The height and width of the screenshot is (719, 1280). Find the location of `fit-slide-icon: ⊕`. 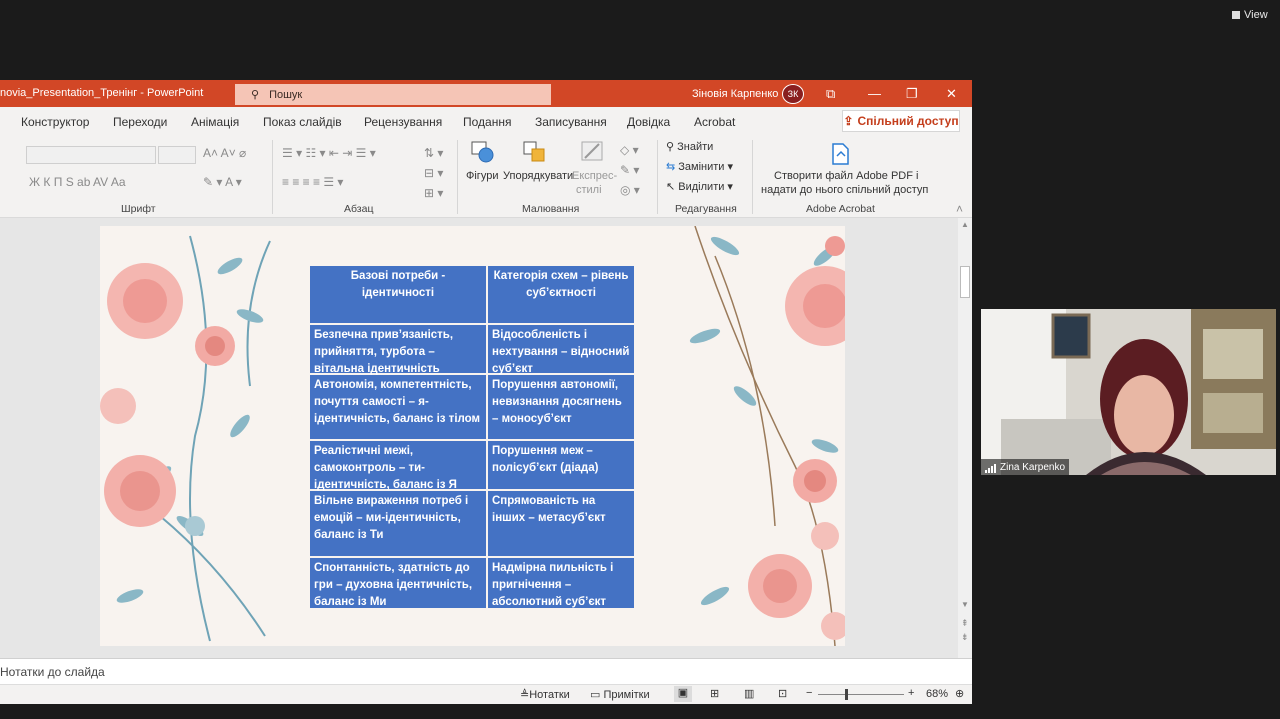

fit-slide-icon: ⊕ is located at coordinates (959, 693).